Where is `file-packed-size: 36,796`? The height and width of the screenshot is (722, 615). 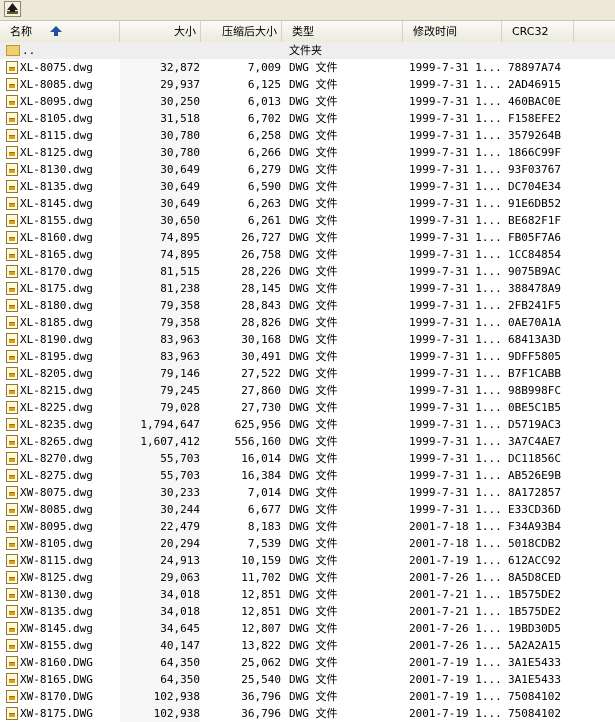
file-packed-size: 36,796 is located at coordinates (261, 713).